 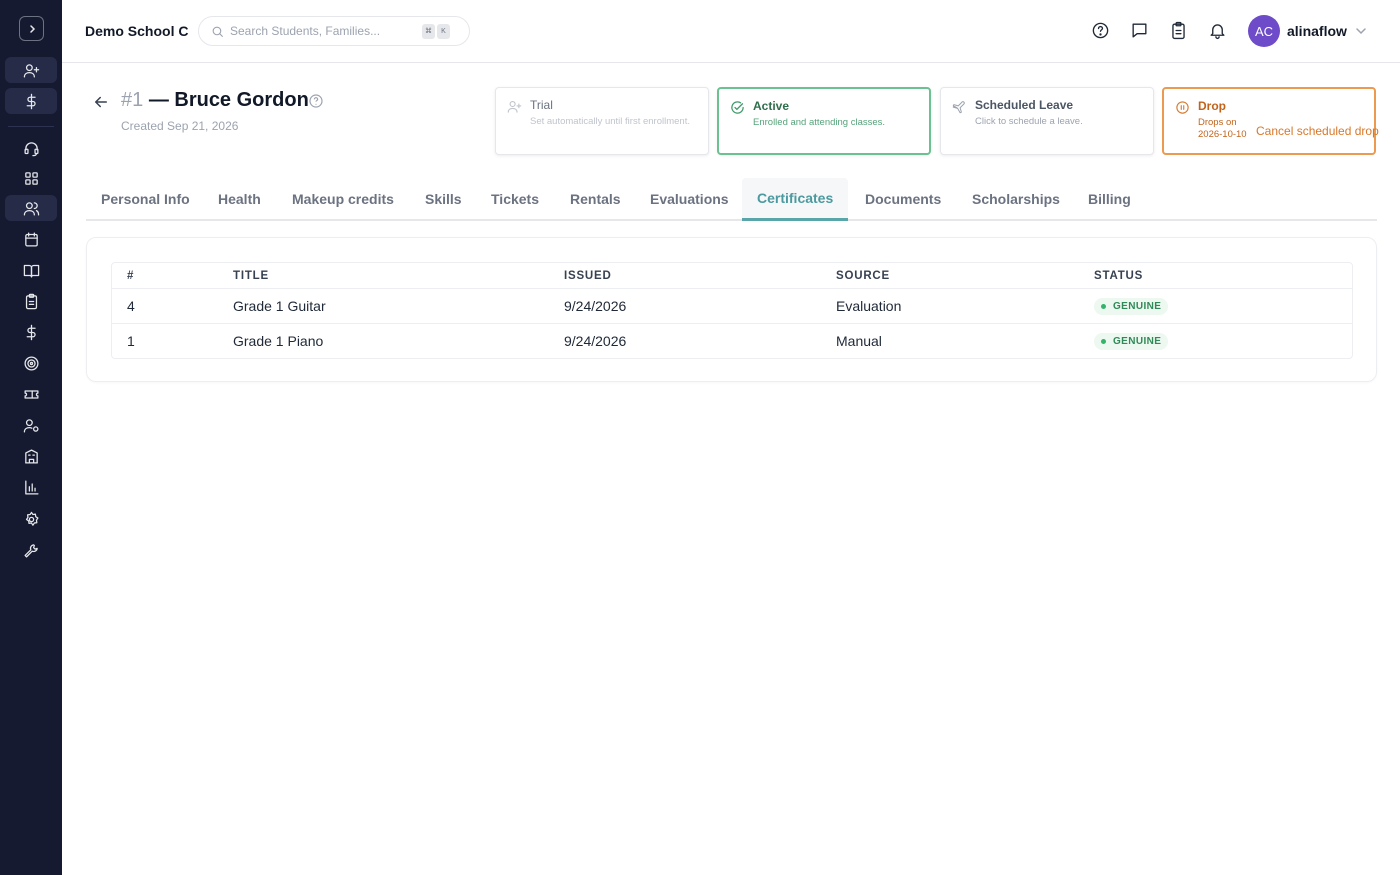 What do you see at coordinates (31, 126) in the screenshot?
I see `sidebar-divider` at bounding box center [31, 126].